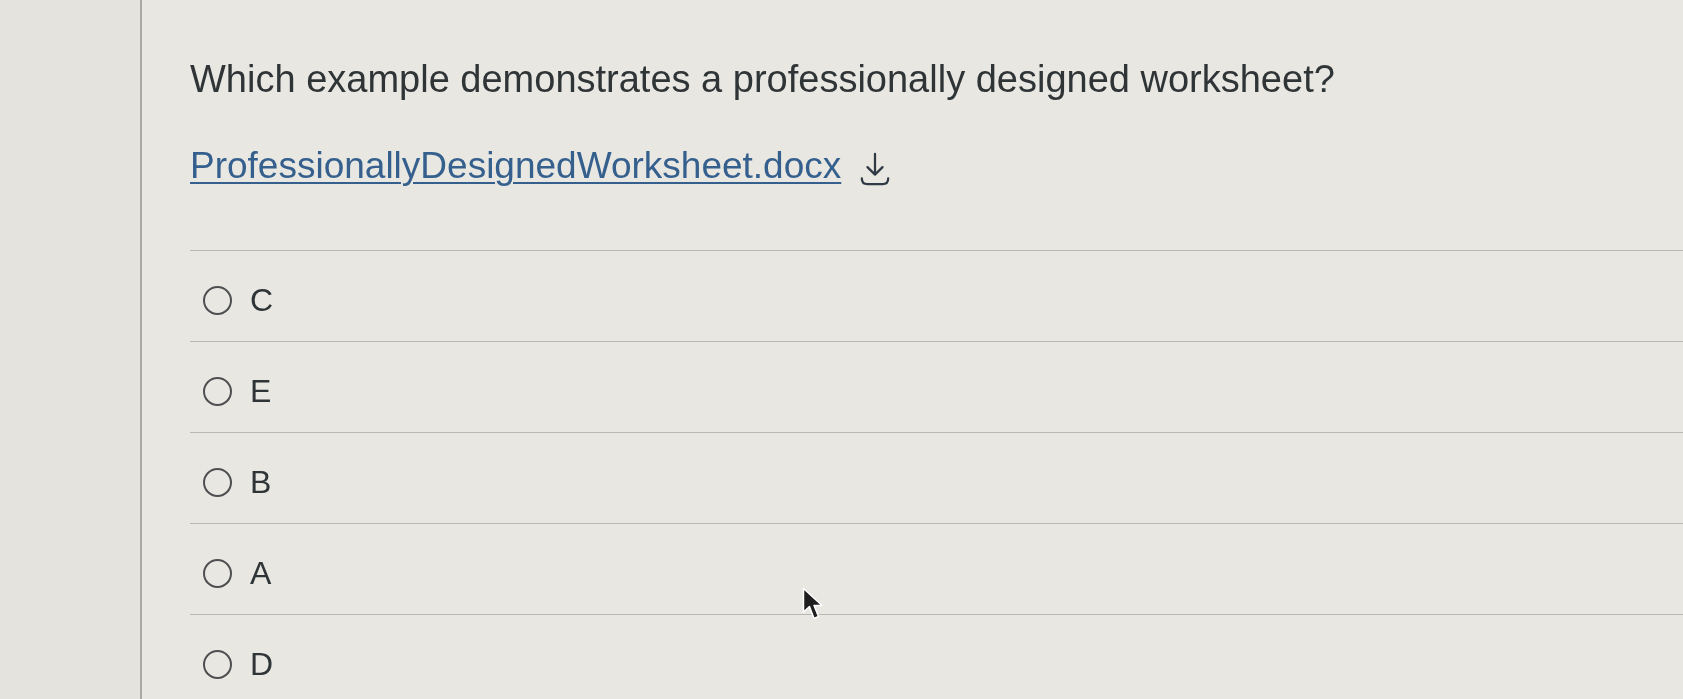 This screenshot has height=699, width=1683. What do you see at coordinates (516, 166) in the screenshot?
I see `file-link: ProfessionallyDesignedWorksheet.docx` at bounding box center [516, 166].